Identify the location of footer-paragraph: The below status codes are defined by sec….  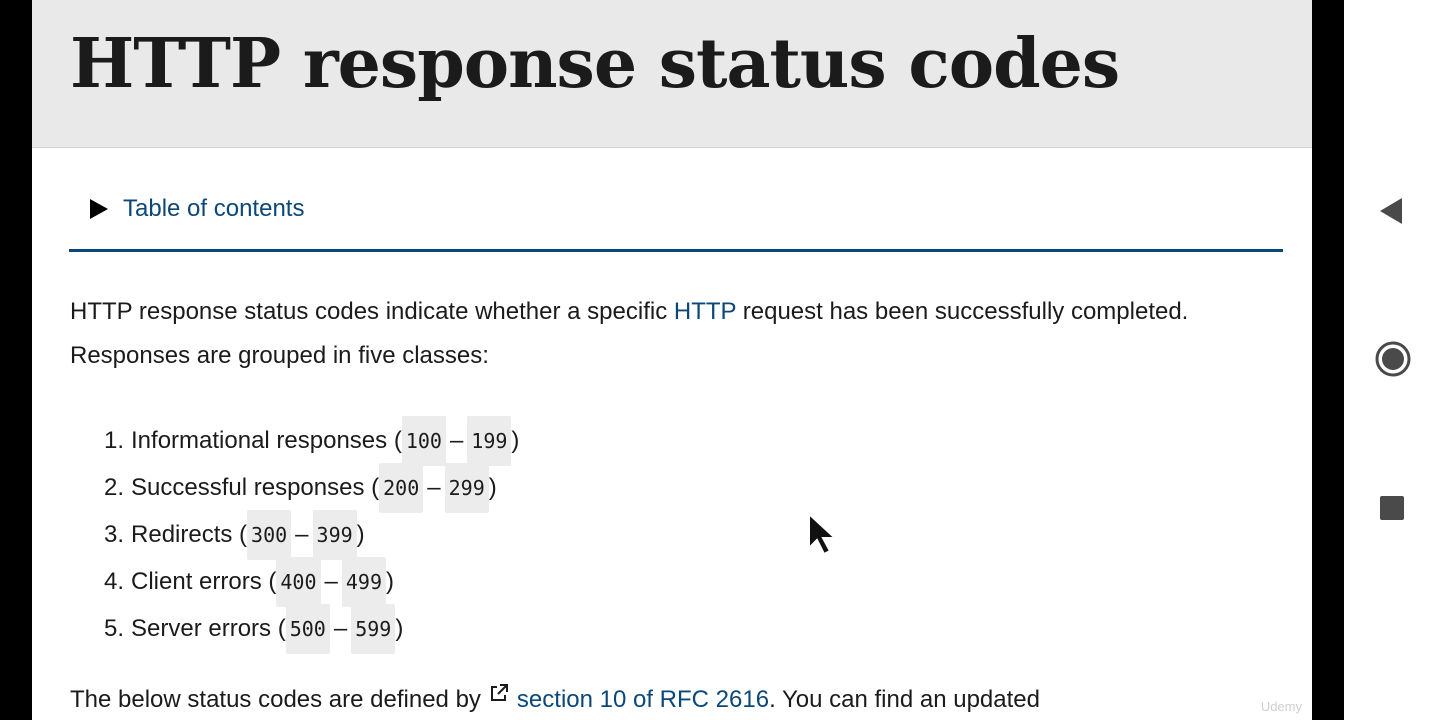
(555, 700).